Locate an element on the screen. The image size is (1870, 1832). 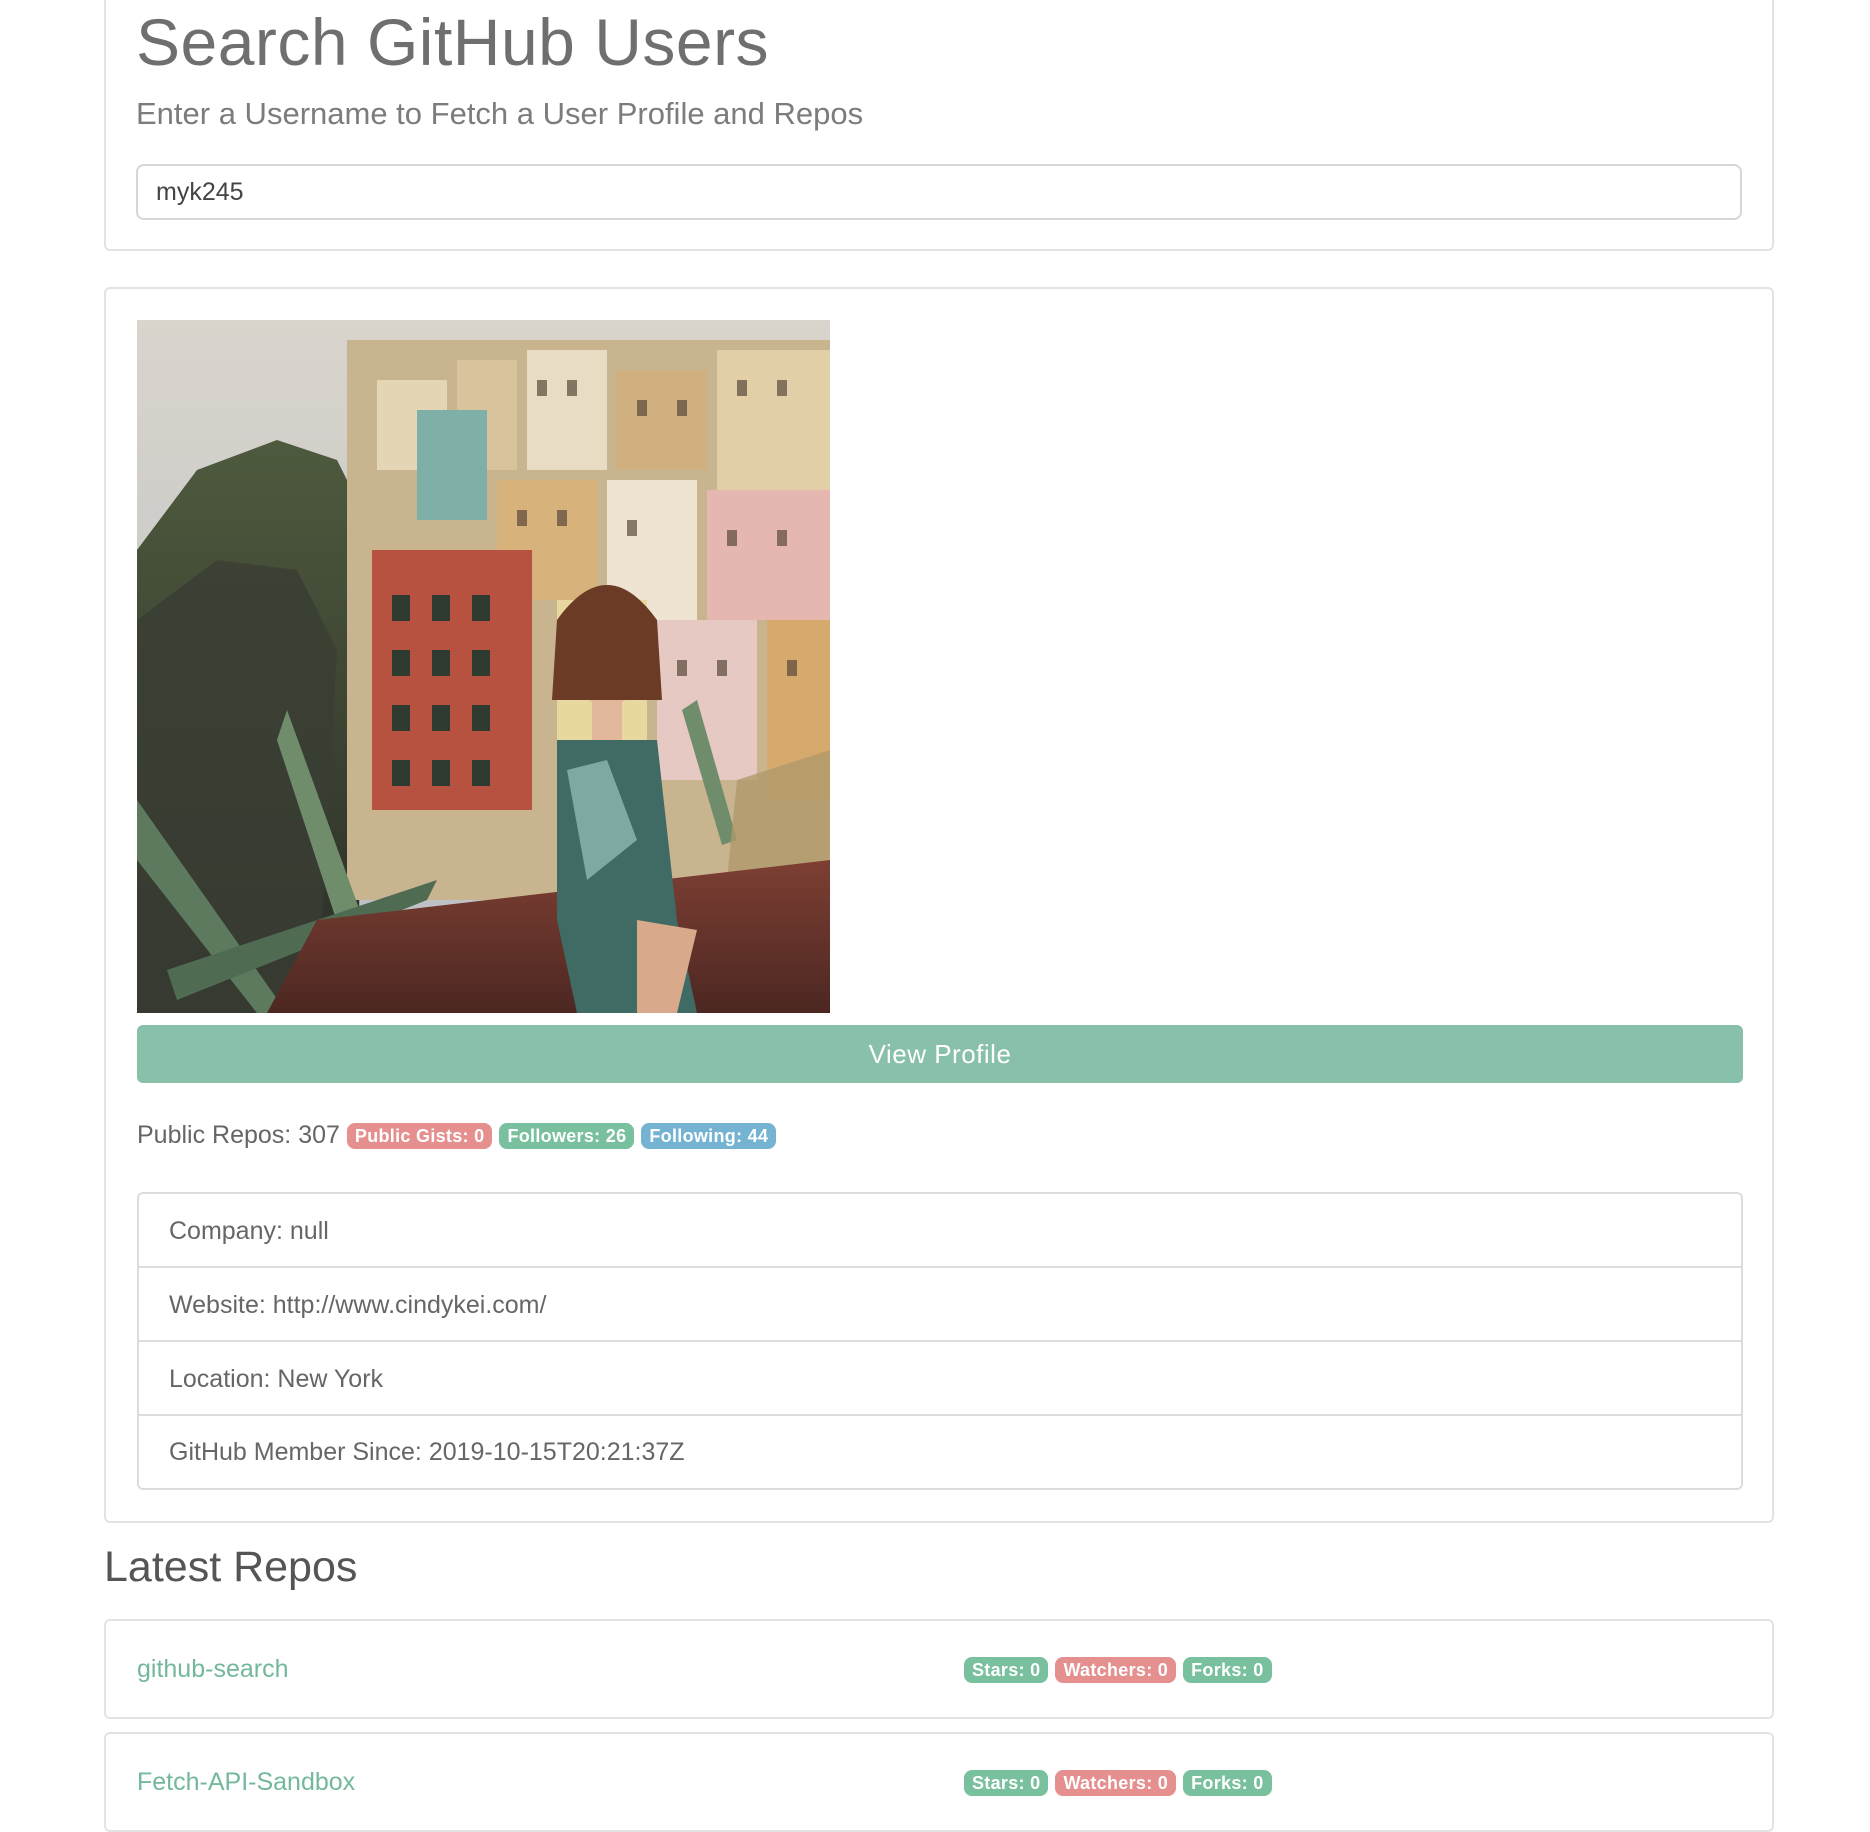
public-gists-badge: Public Gists: 0 is located at coordinates (419, 1135).